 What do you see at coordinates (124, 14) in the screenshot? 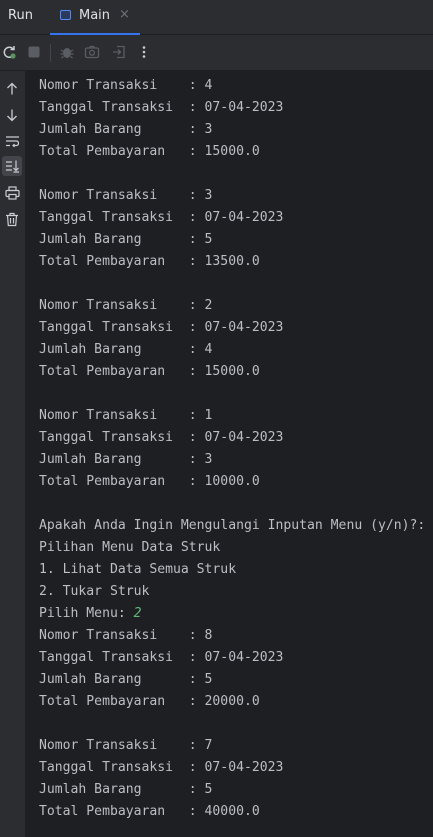
I see `close-icon: ×` at bounding box center [124, 14].